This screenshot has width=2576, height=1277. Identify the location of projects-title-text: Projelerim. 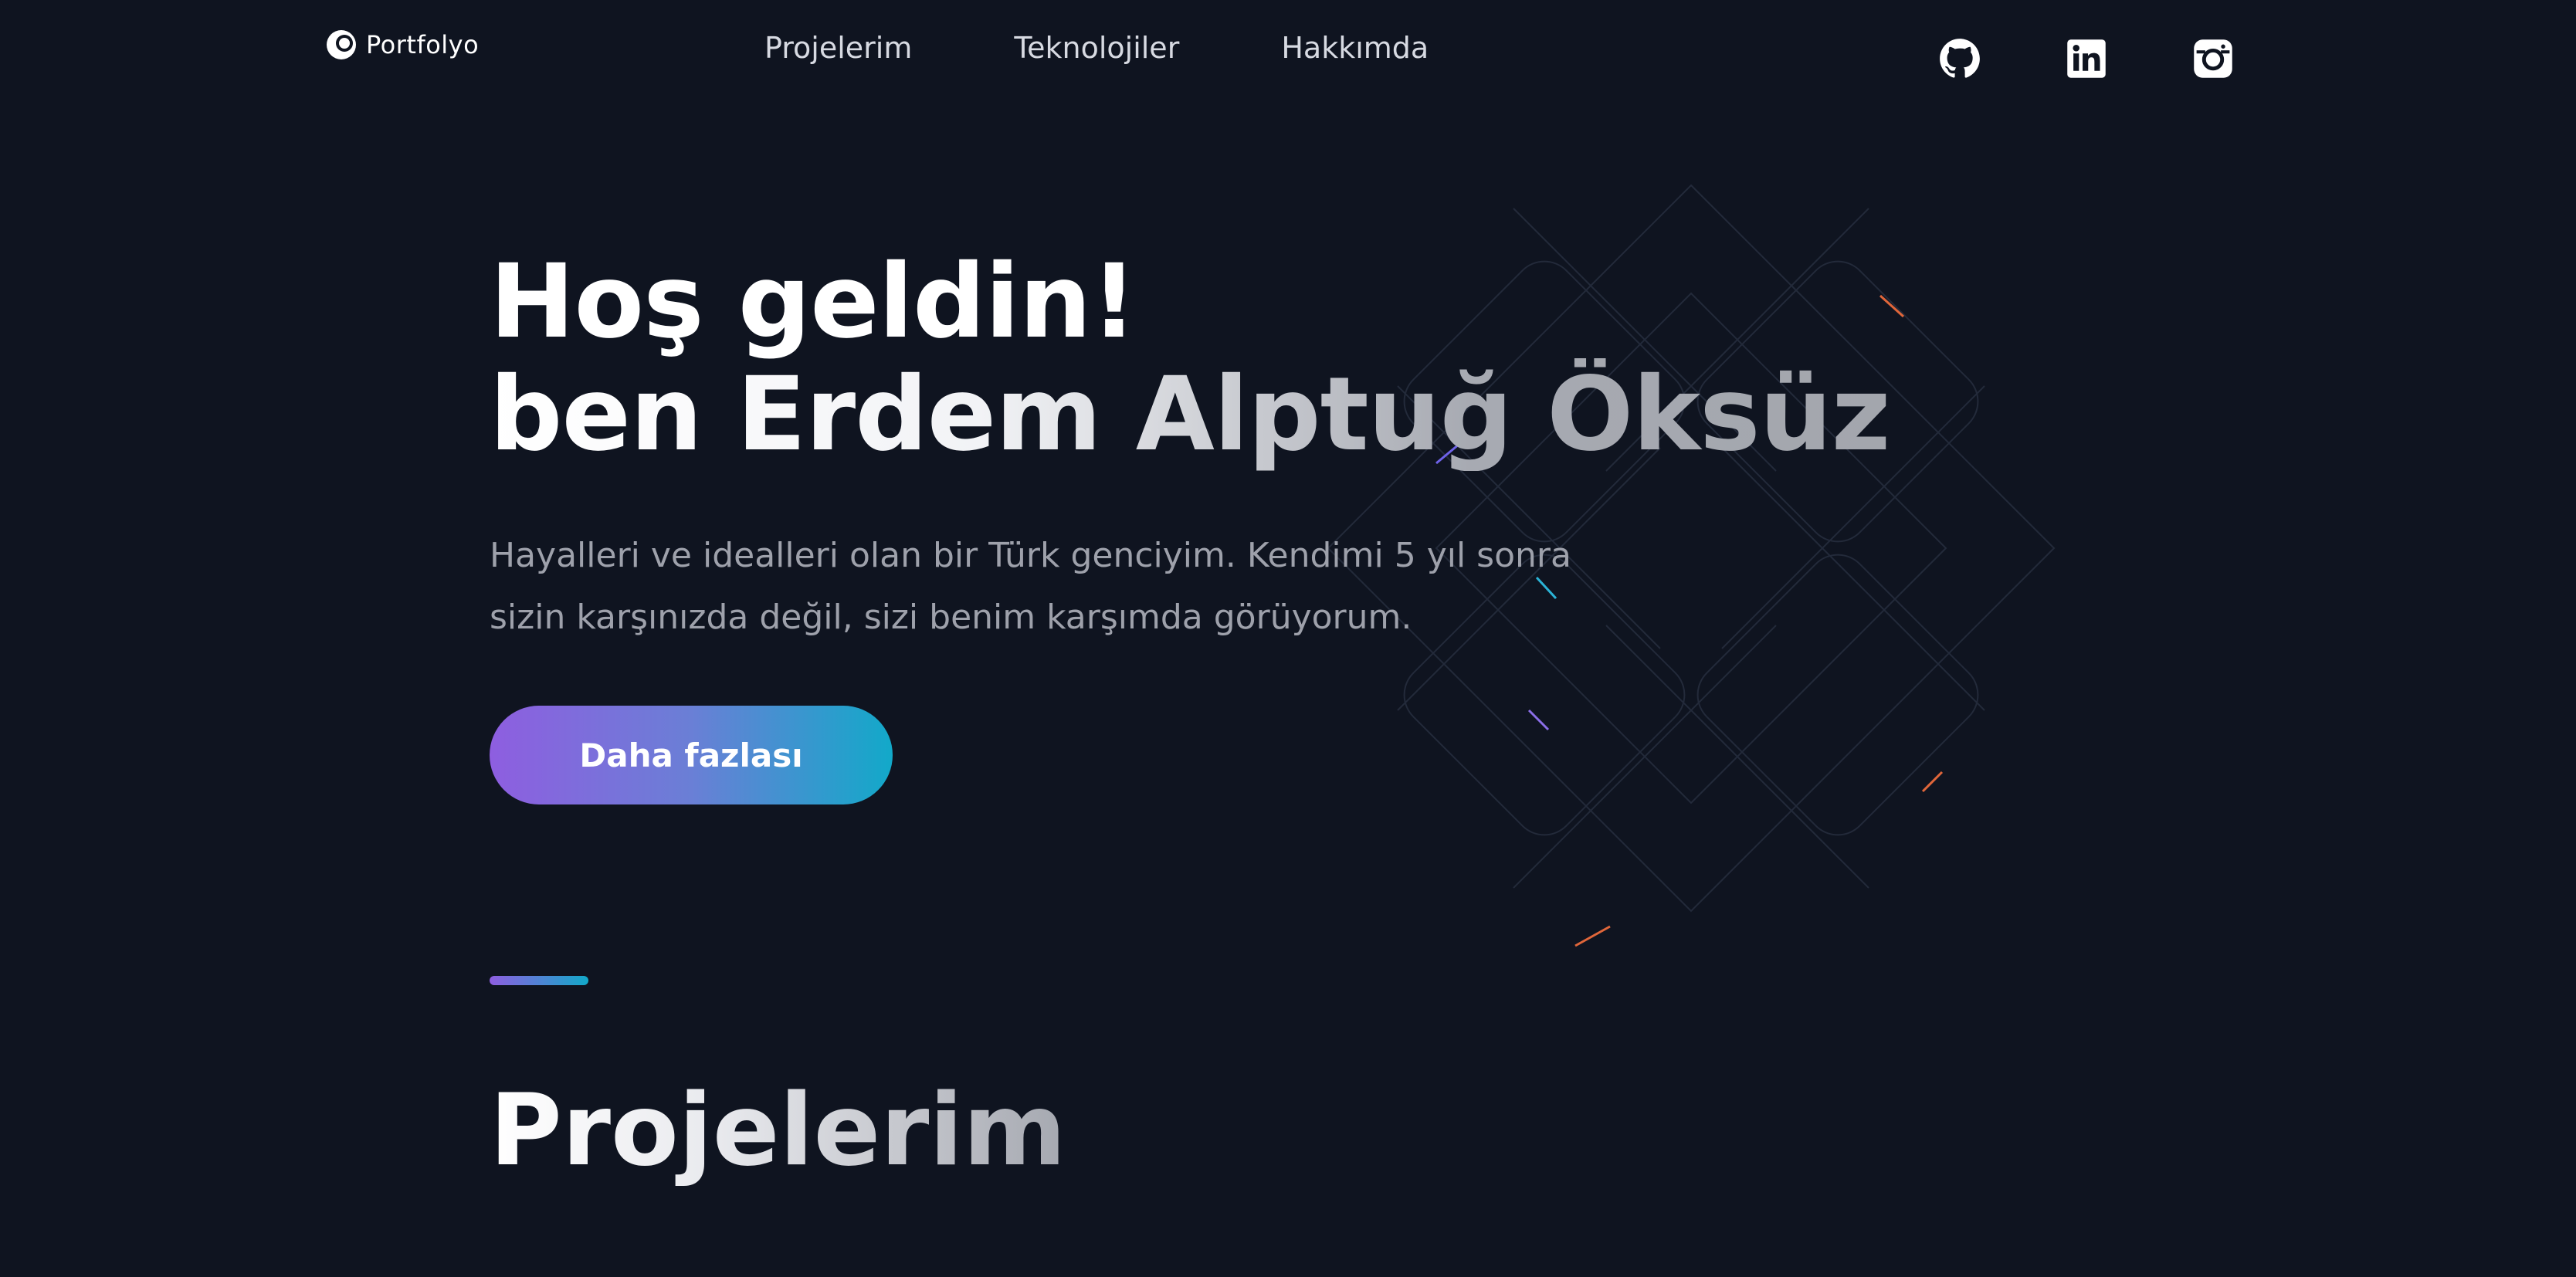
(778, 1130).